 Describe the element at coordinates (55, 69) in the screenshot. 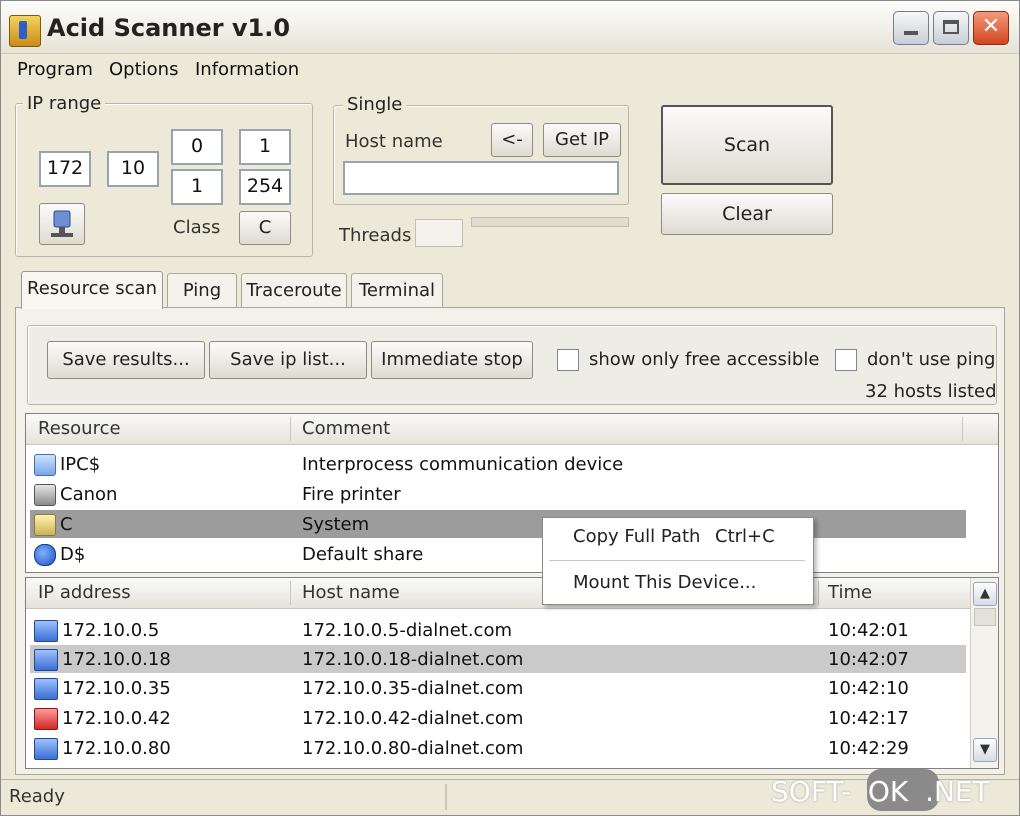

I see `menu-program: Program` at that location.